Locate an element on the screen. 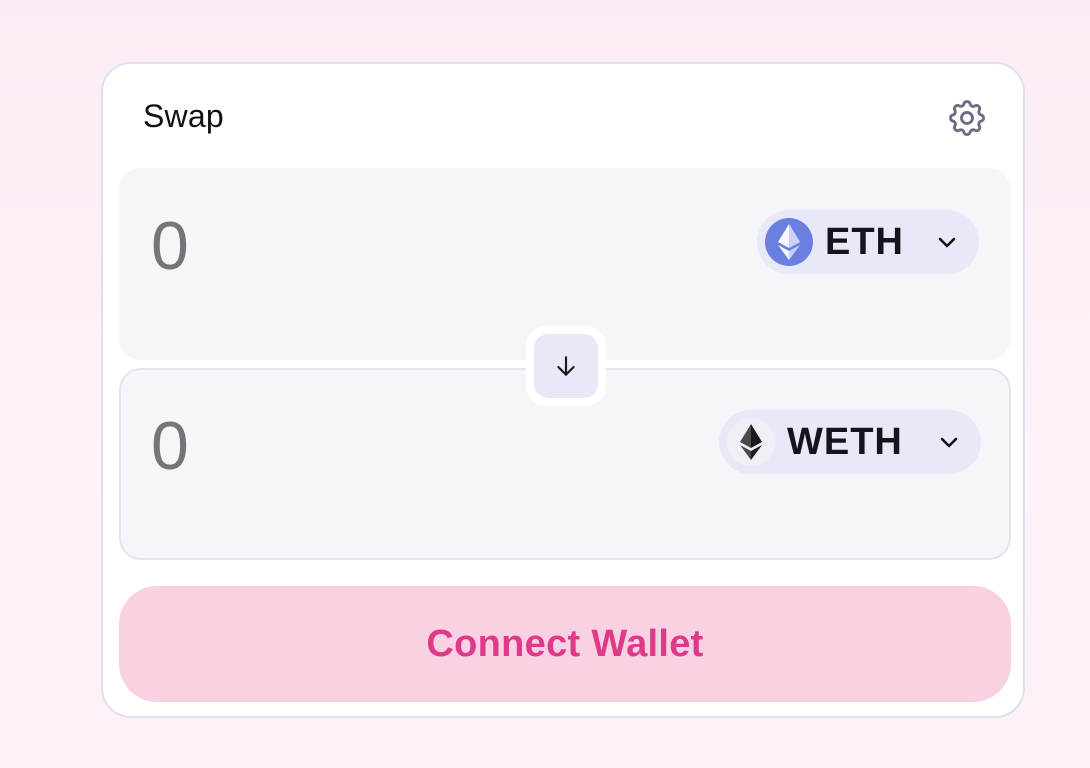 This screenshot has height=768, width=1090. connect-wallet-button: Connect Wallet is located at coordinates (565, 644).